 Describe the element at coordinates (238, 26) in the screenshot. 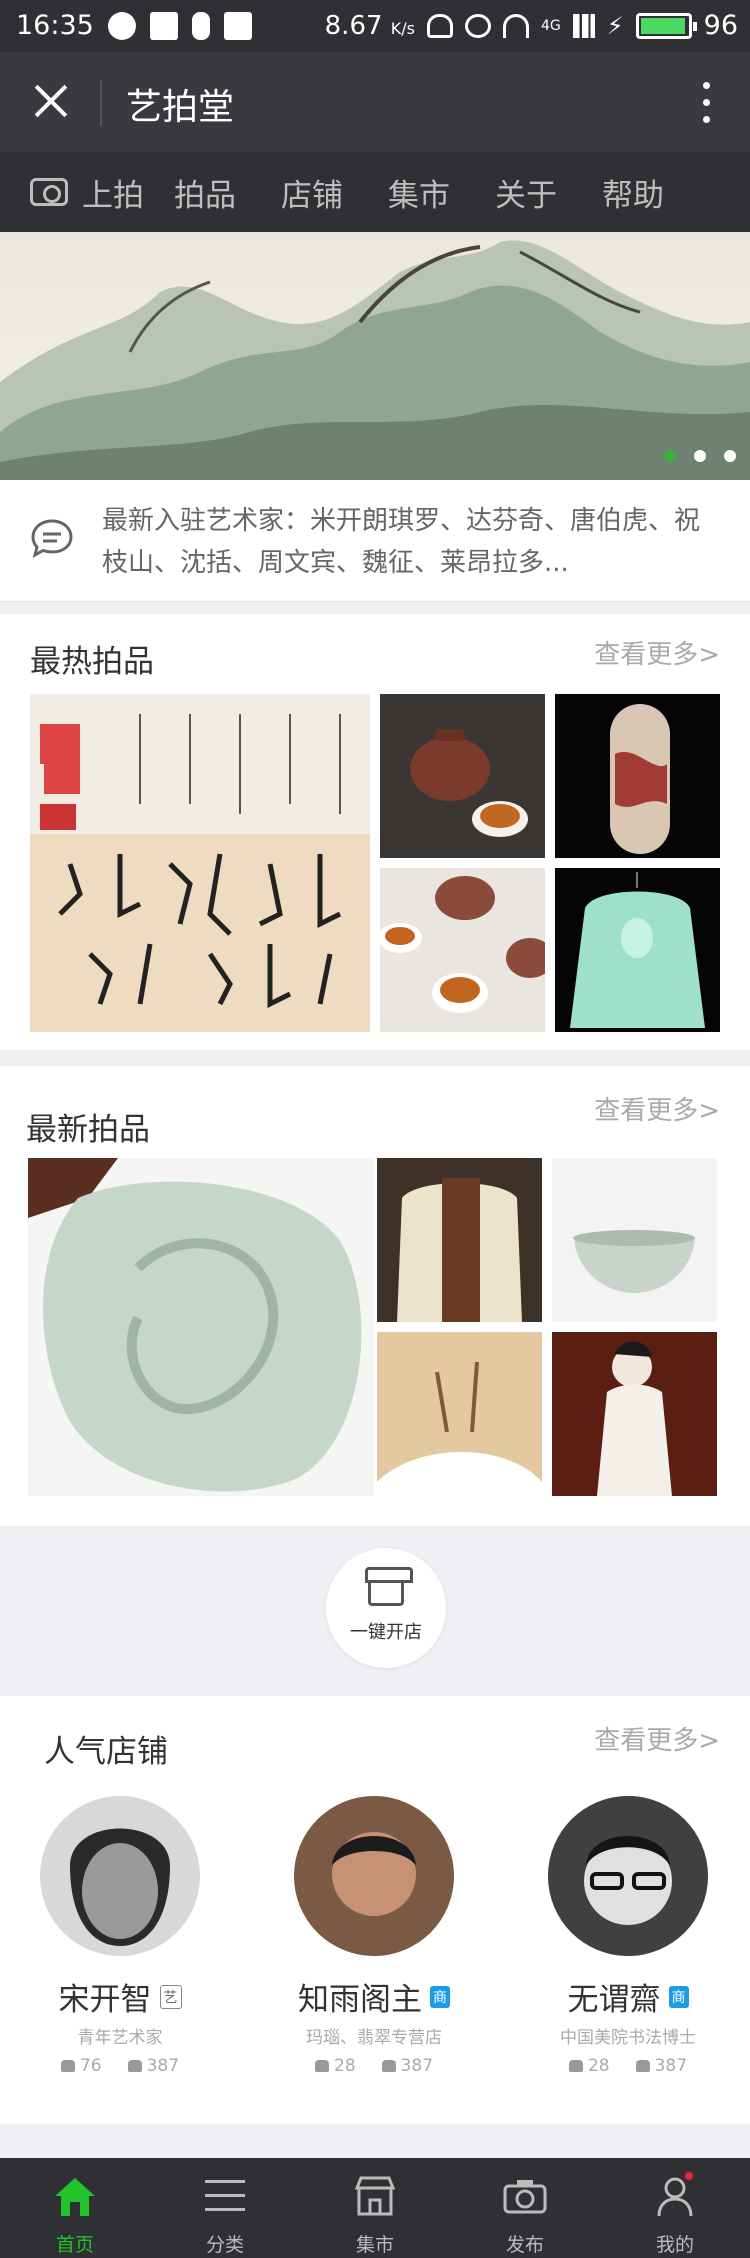

I see `mail-notification-icon` at that location.